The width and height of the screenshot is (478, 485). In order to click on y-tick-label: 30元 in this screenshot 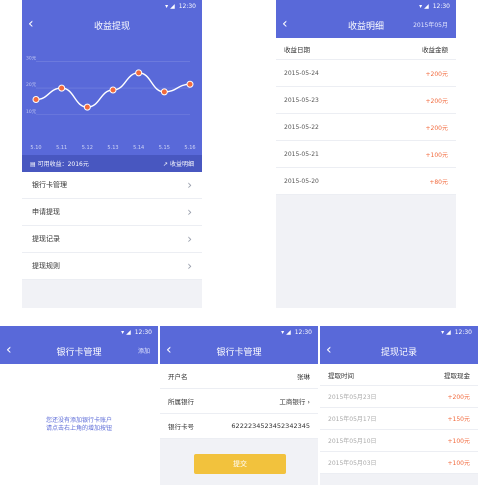, I will do `click(31, 58)`.